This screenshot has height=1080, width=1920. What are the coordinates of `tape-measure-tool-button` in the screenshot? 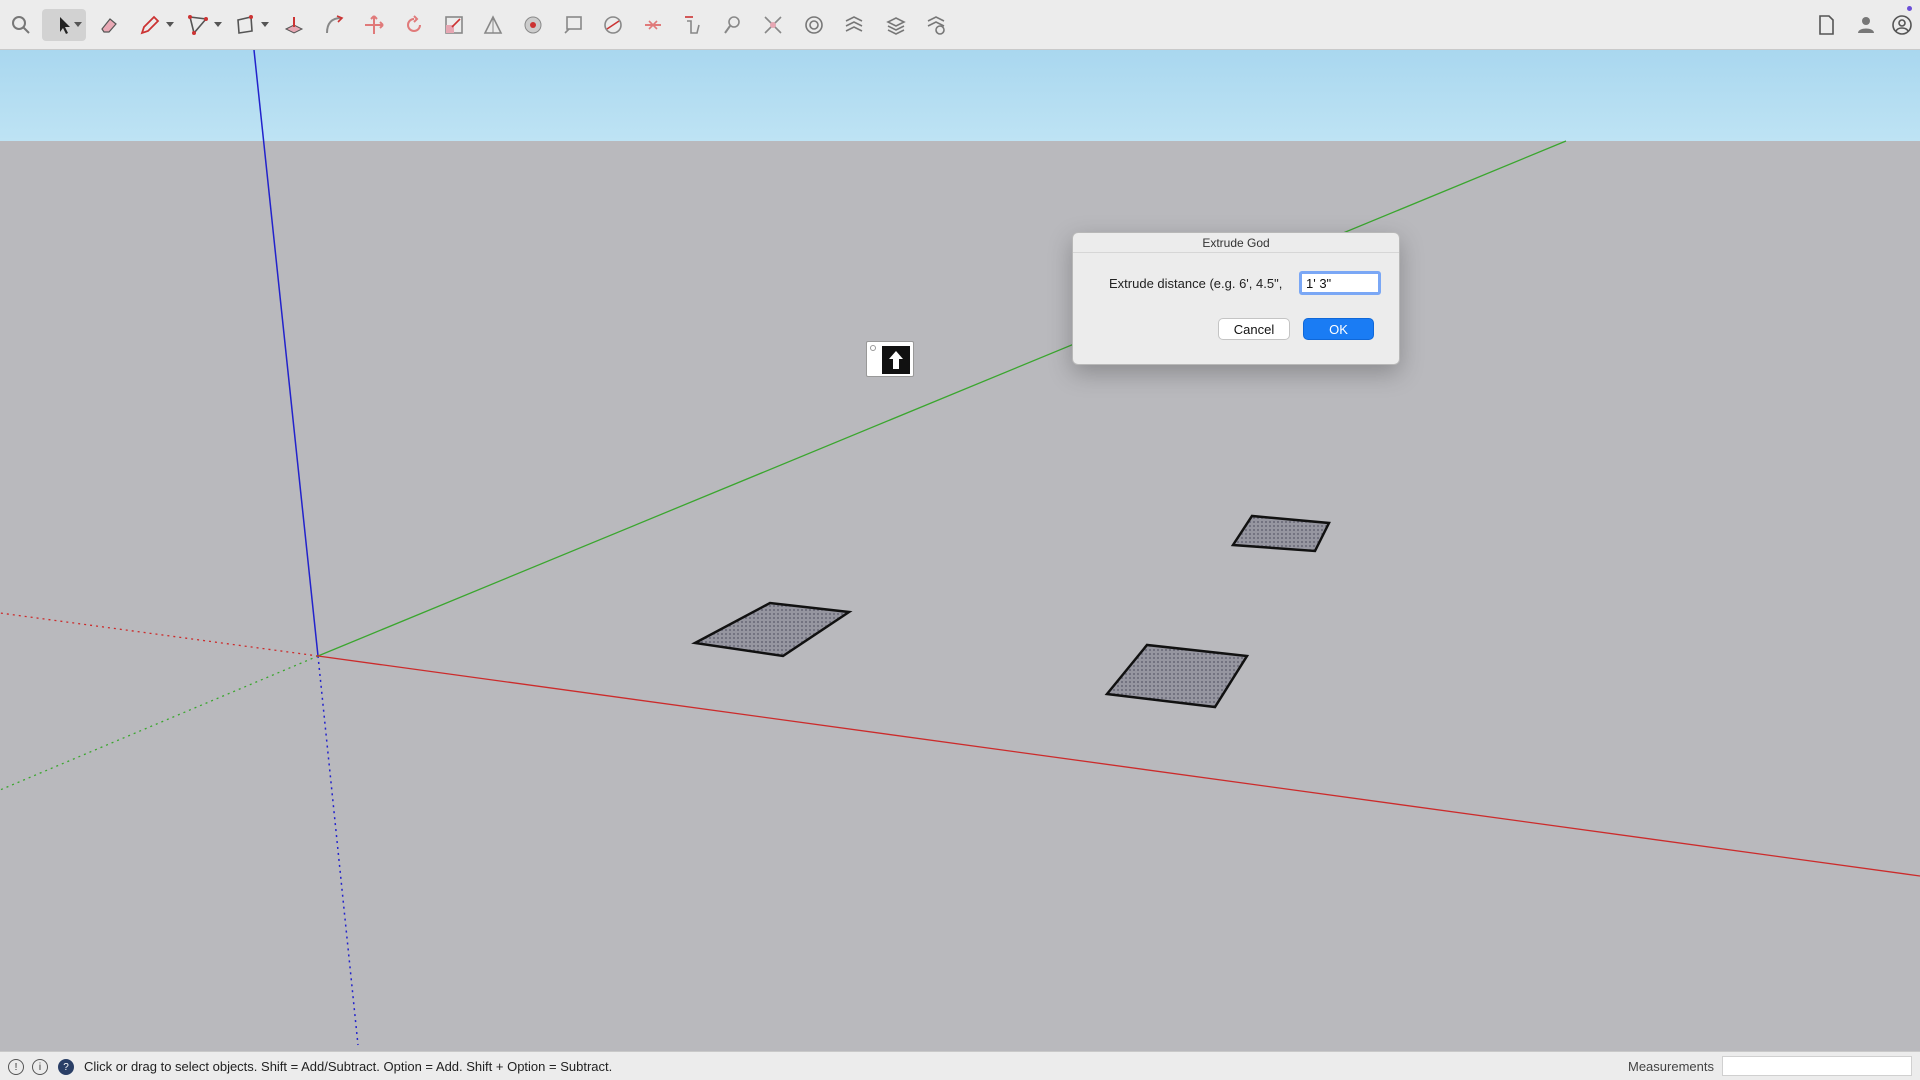 It's located at (493, 25).